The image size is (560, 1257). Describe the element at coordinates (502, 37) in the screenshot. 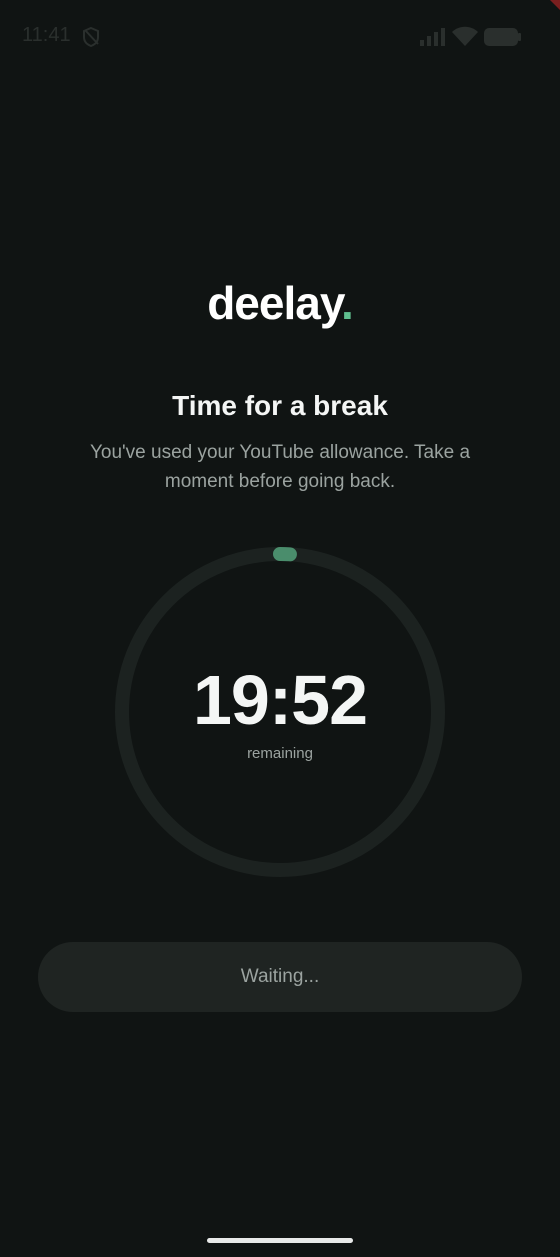

I see `battery-icon` at that location.